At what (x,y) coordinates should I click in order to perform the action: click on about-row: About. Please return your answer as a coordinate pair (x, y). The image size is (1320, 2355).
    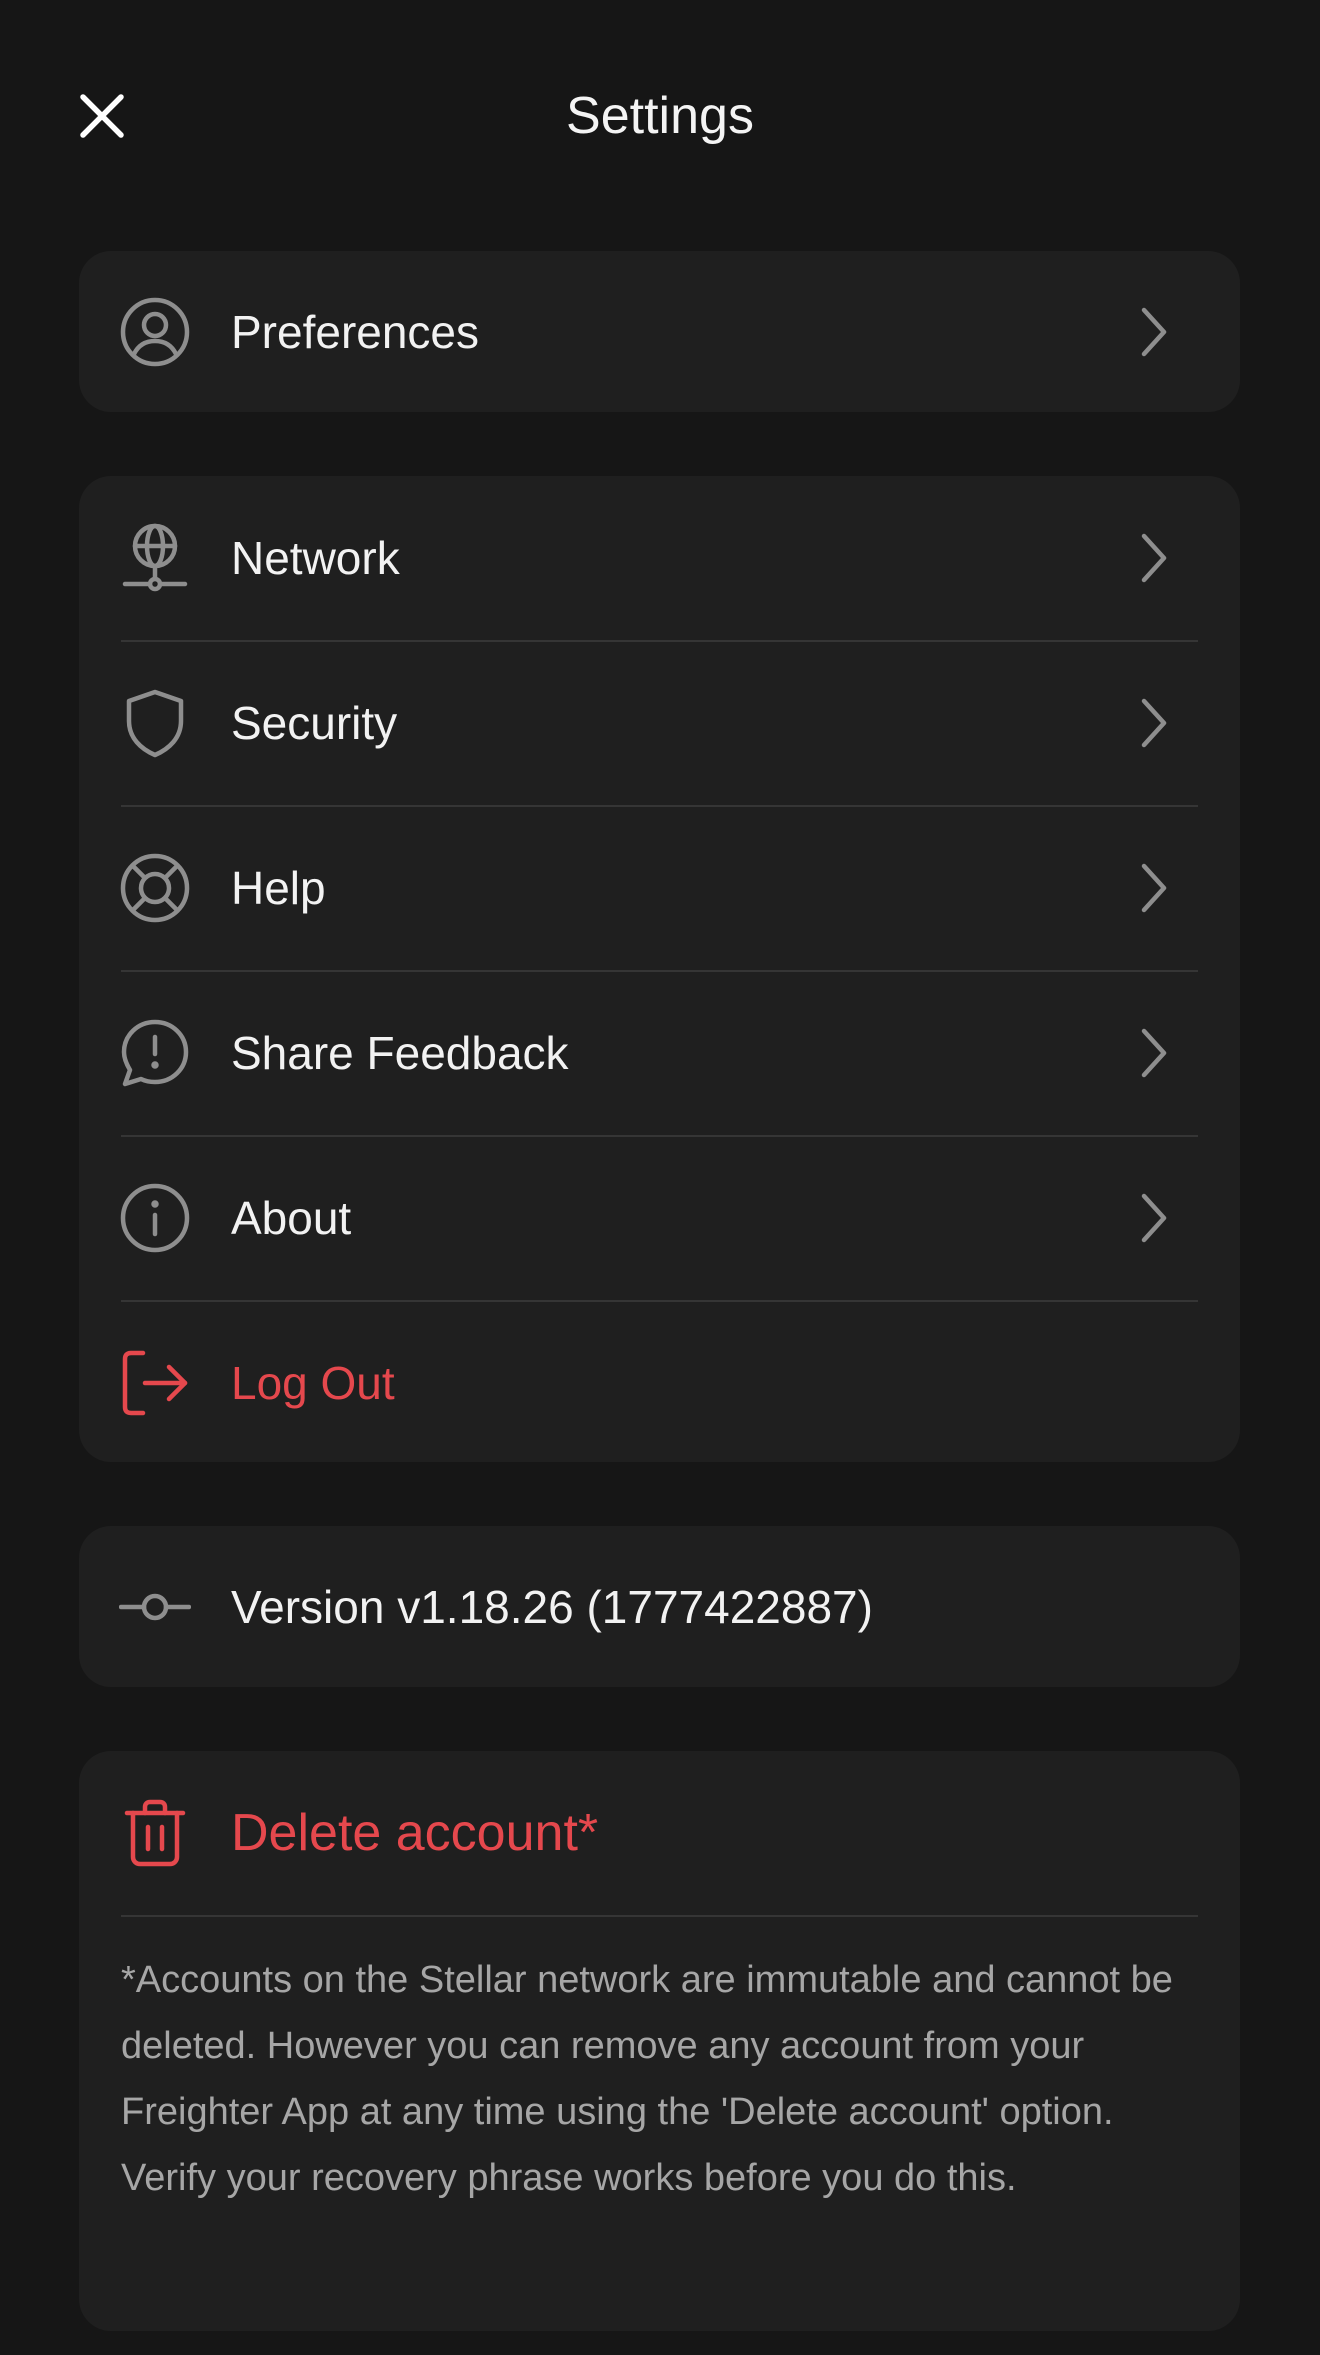
    Looking at the image, I should click on (659, 1217).